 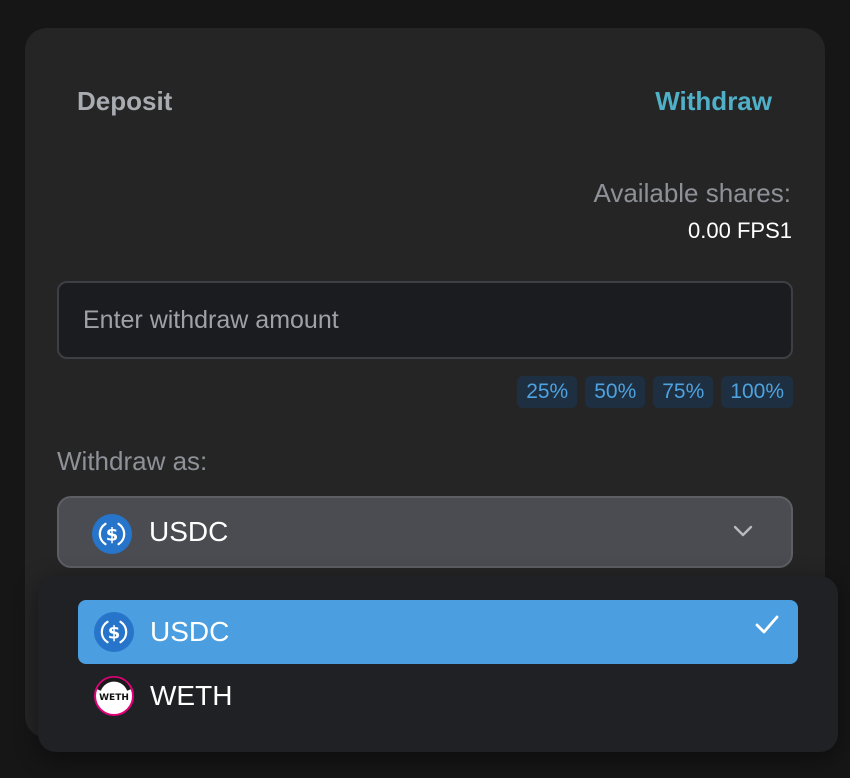 What do you see at coordinates (713, 101) in the screenshot?
I see `tab-withdraw: Withdraw` at bounding box center [713, 101].